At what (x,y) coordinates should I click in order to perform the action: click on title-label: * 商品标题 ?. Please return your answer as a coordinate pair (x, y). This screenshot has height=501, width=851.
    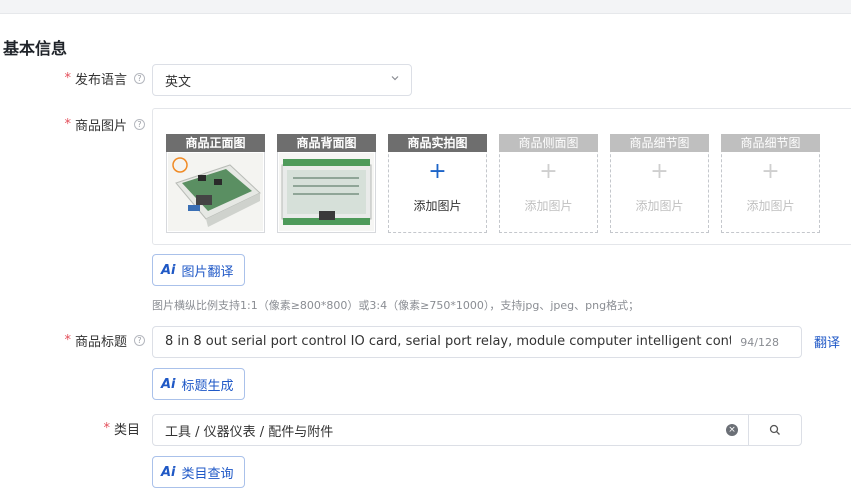
    Looking at the image, I should click on (104, 340).